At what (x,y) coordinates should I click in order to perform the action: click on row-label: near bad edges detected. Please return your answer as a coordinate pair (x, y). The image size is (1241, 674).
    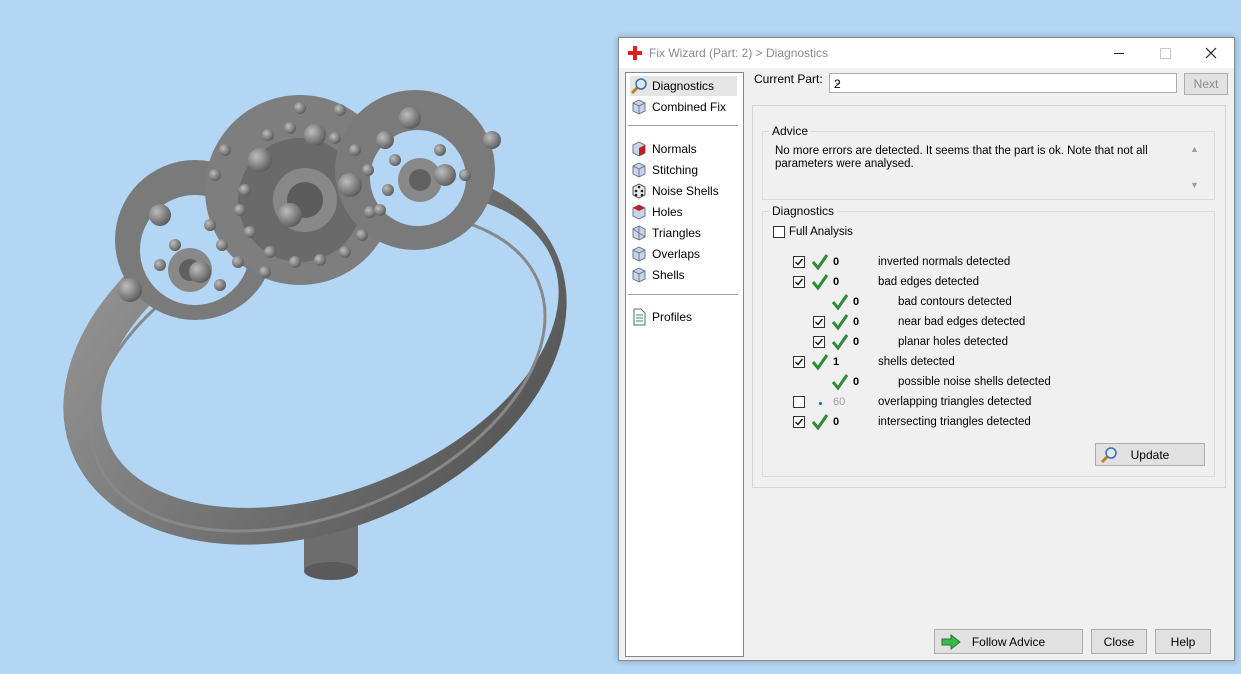
    Looking at the image, I should click on (962, 322).